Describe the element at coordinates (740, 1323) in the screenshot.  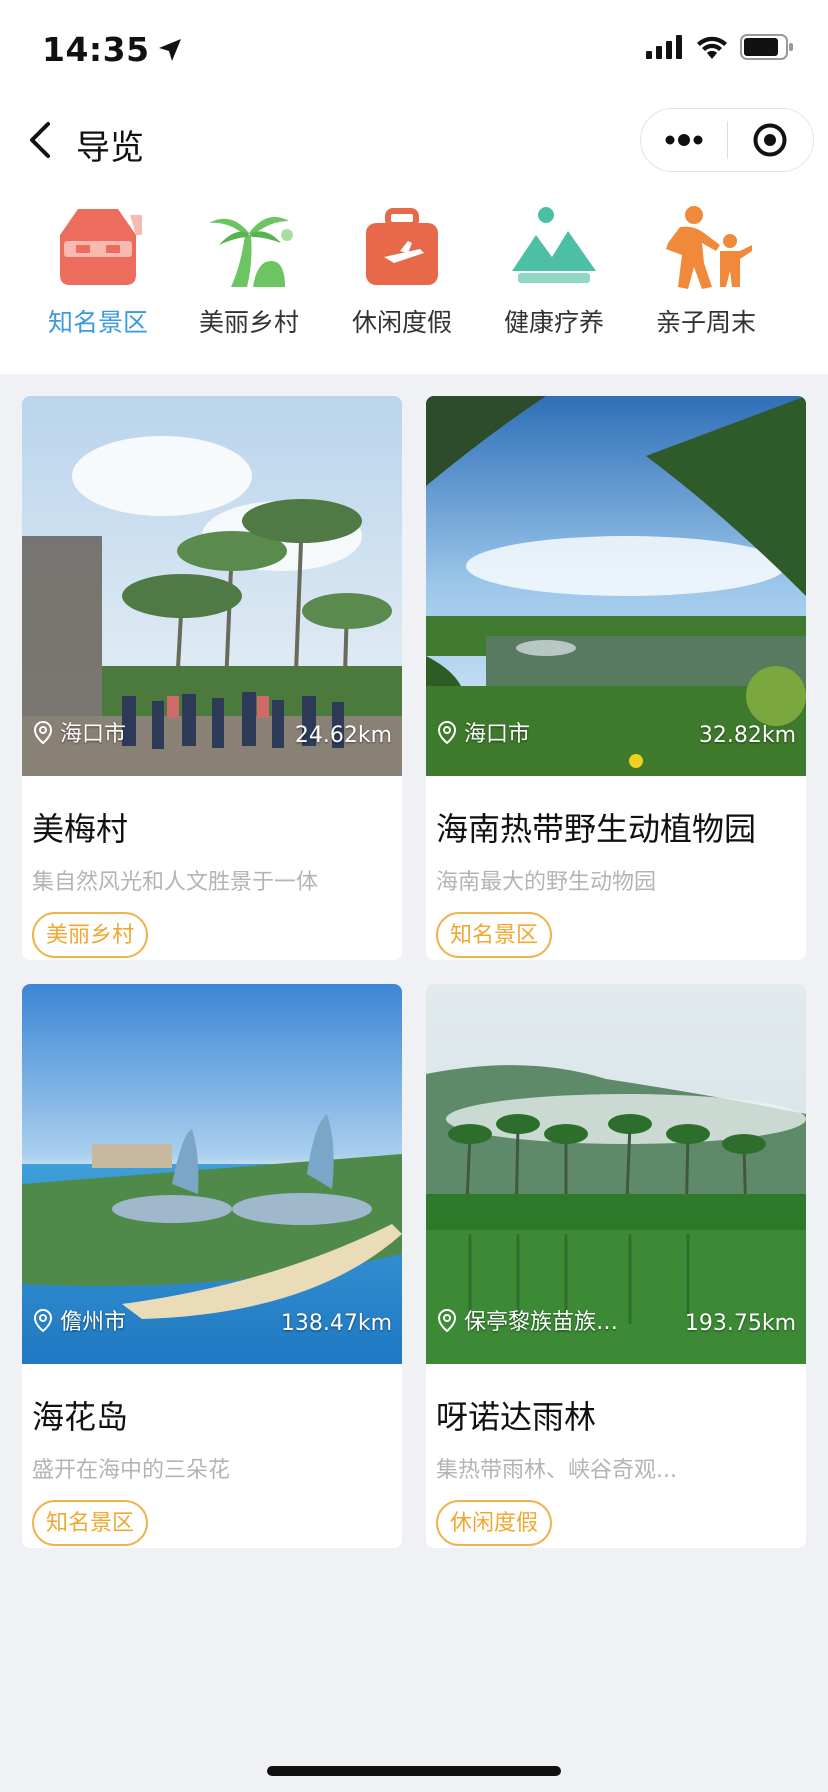
I see `place-distance: 193.75km` at that location.